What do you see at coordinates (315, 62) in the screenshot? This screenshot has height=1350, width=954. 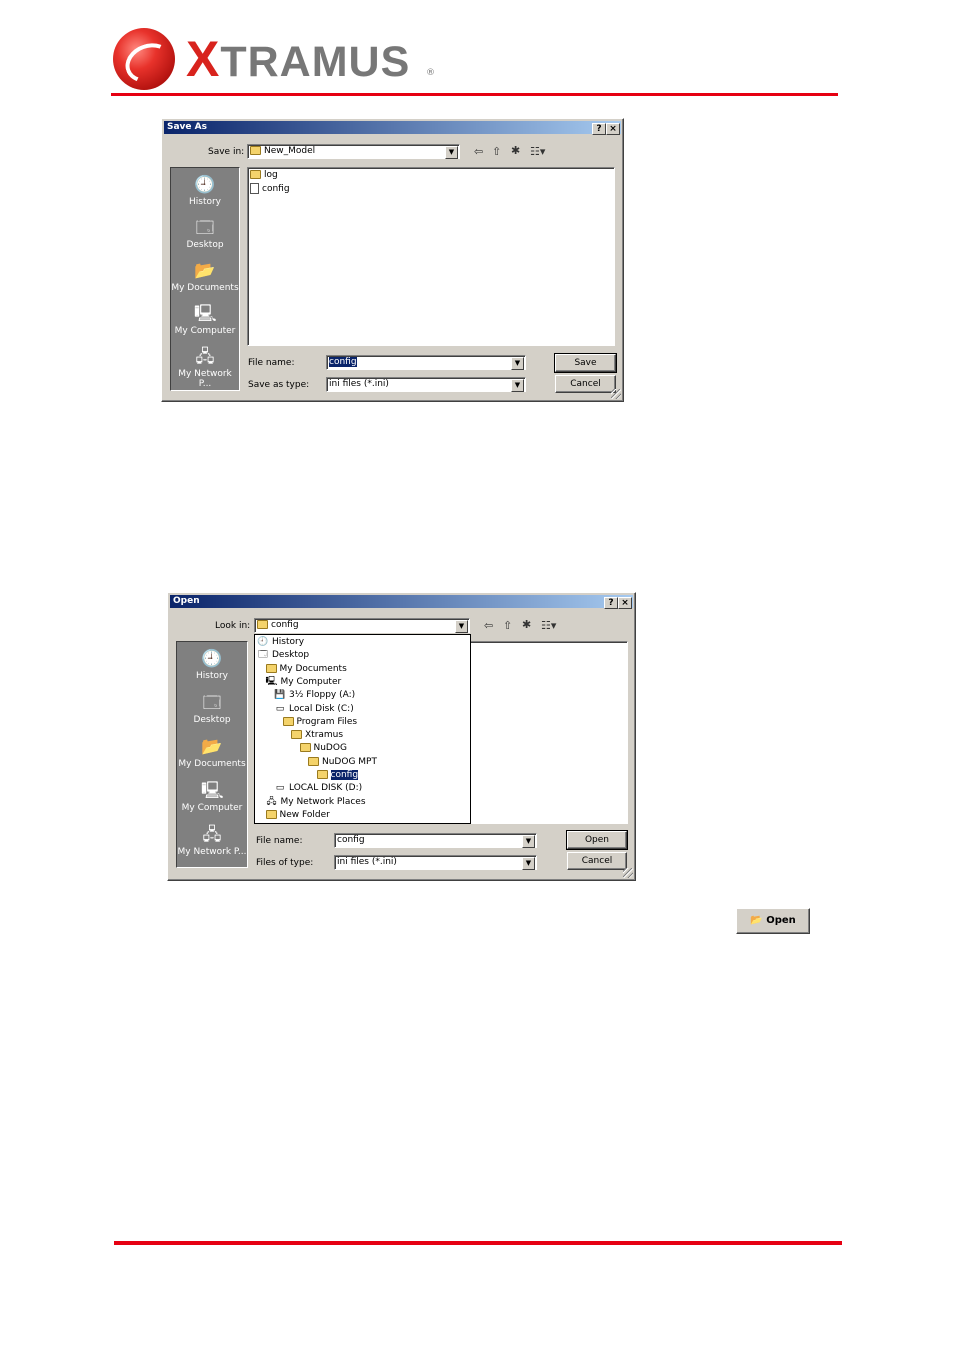 I see `brand-rest: TRAMUS` at bounding box center [315, 62].